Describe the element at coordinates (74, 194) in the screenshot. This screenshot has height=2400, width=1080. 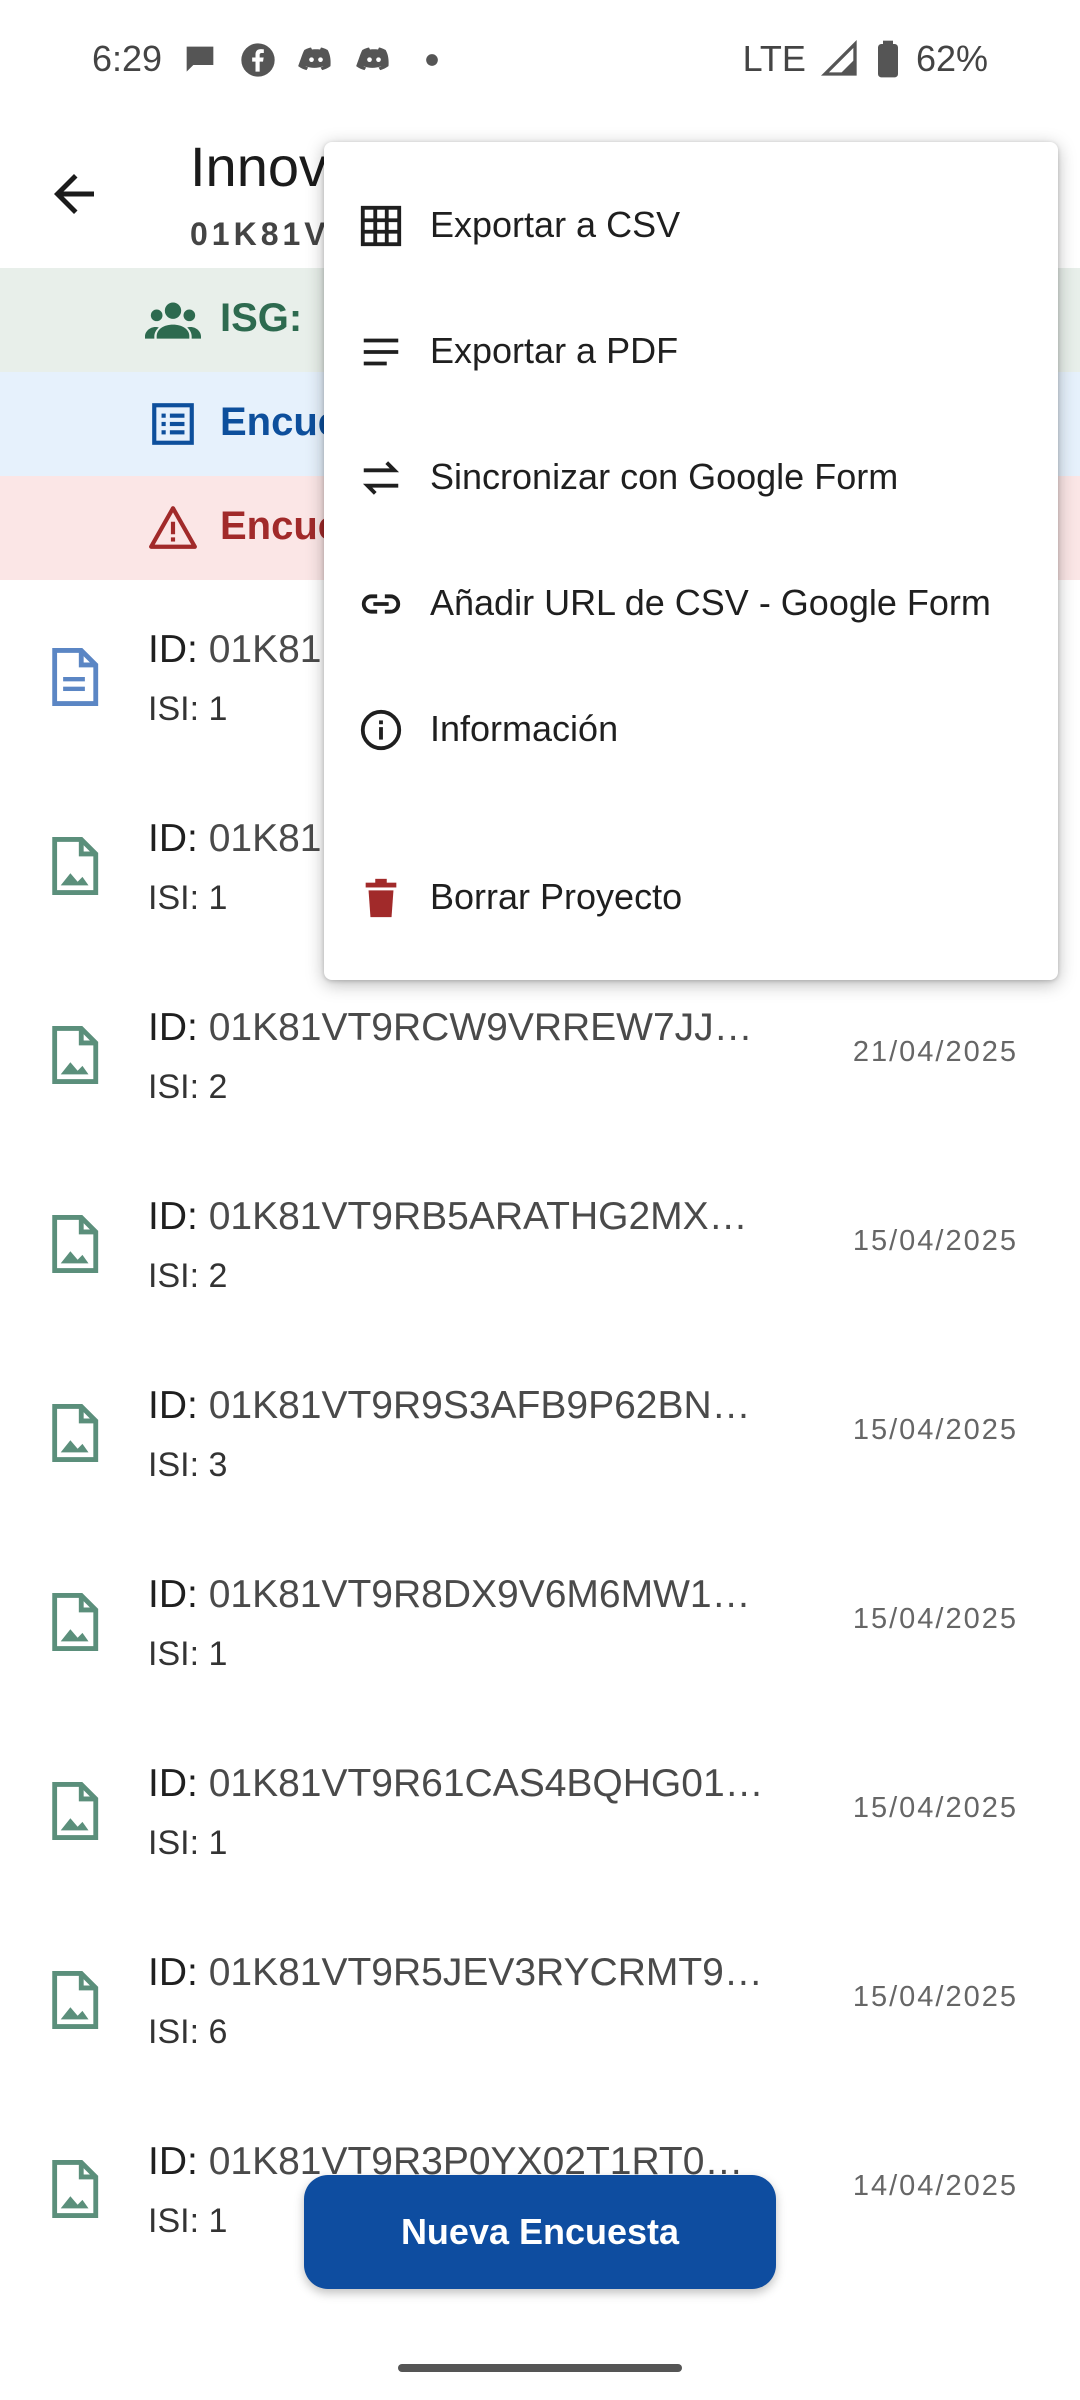
I see `back-arrow-icon` at that location.